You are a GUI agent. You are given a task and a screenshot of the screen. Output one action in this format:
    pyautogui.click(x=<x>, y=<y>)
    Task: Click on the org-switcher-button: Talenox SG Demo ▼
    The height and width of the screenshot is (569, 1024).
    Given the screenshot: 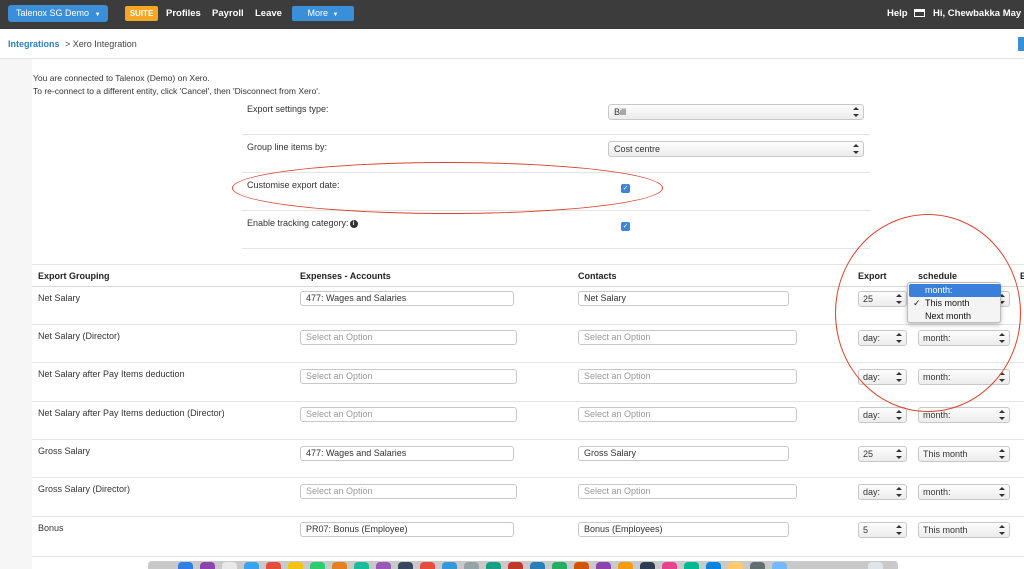 What is the action you would take?
    pyautogui.click(x=58, y=13)
    